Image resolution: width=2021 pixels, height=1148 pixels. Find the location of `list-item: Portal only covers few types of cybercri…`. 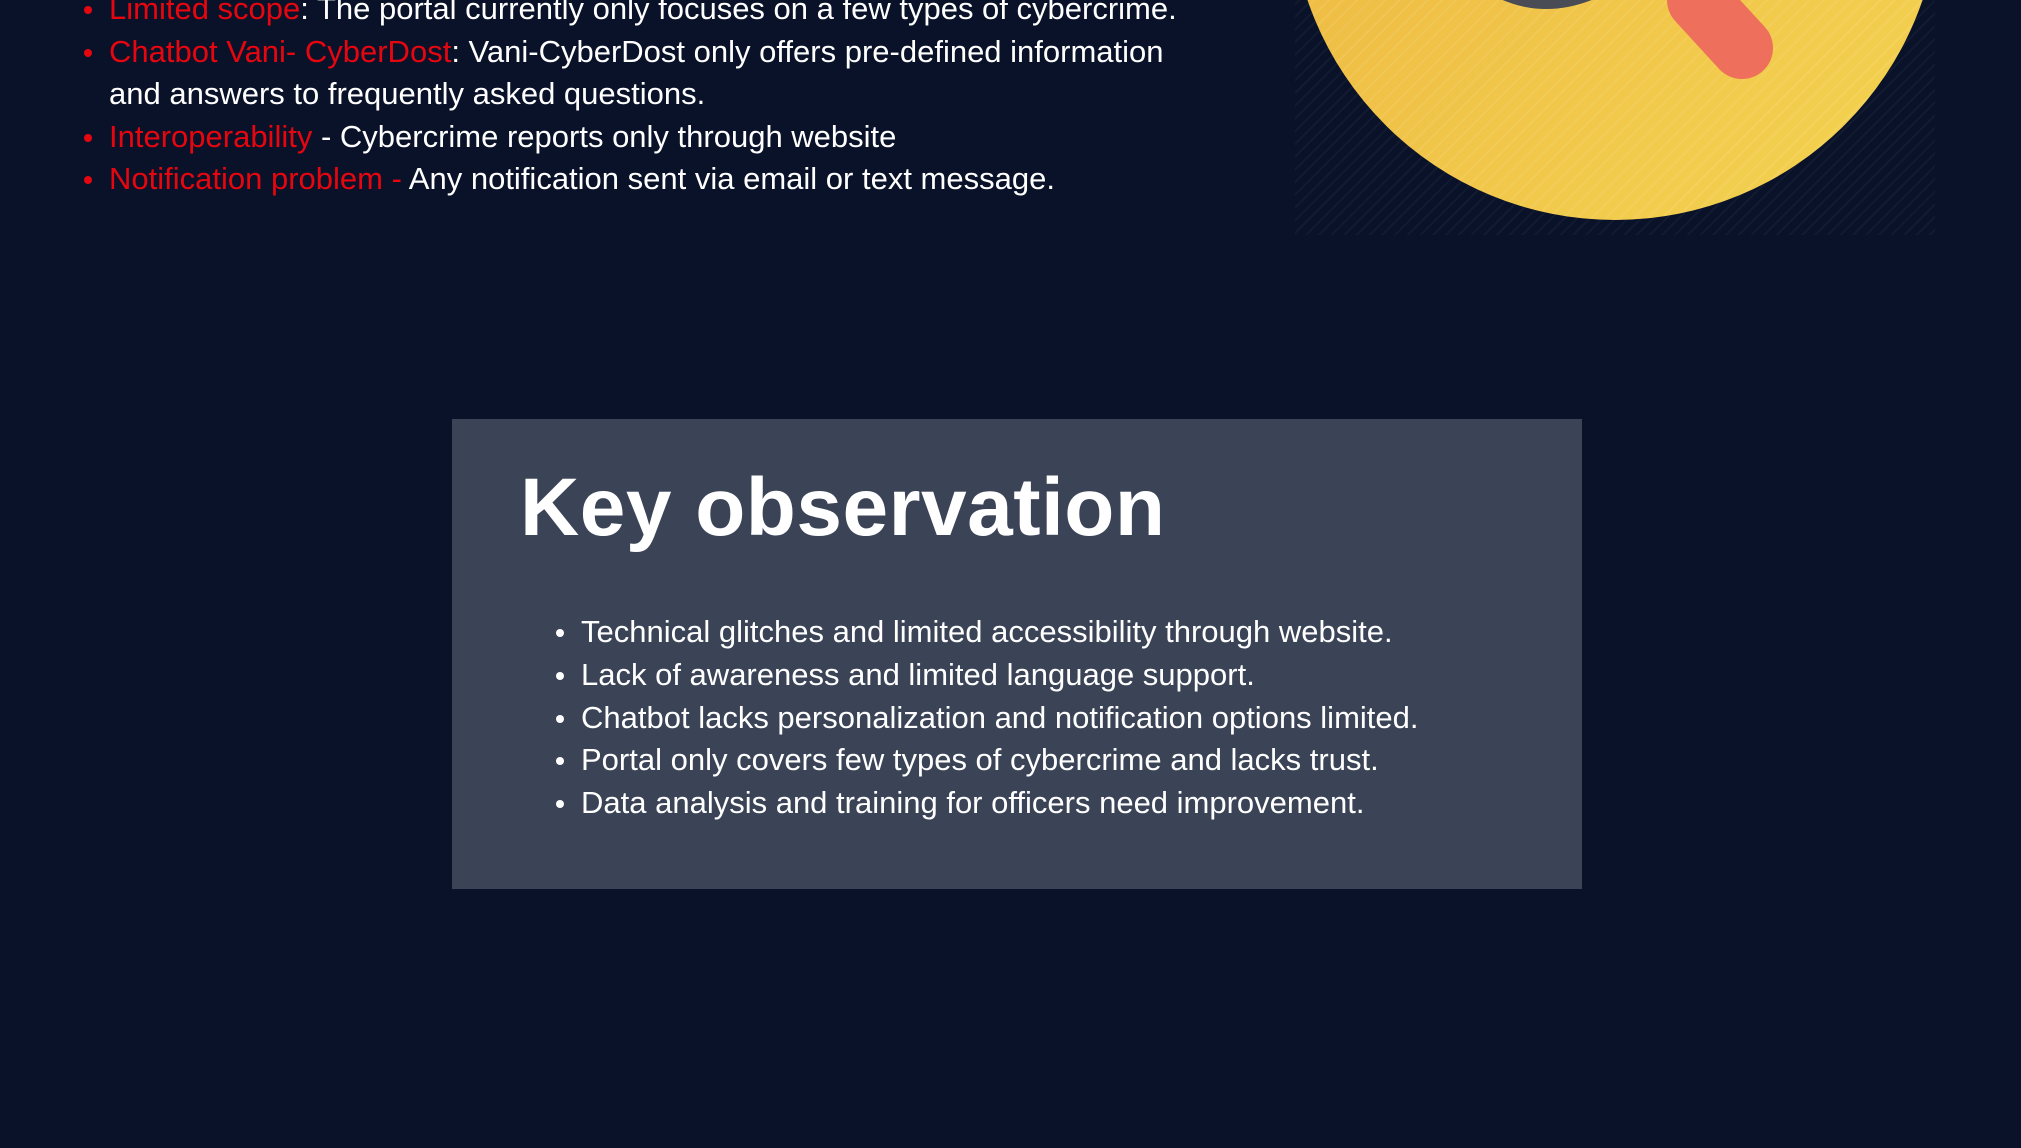

list-item: Portal only covers few types of cybercri… is located at coordinates (1058, 760).